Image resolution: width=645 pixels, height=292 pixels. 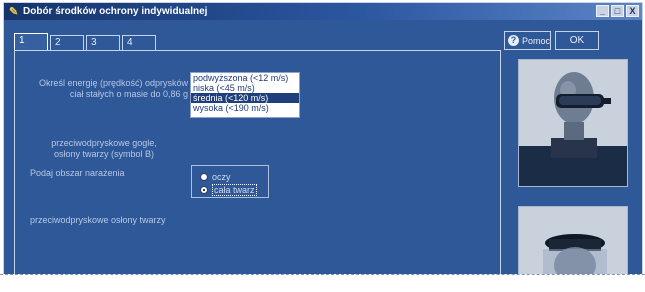 What do you see at coordinates (245, 108) in the screenshot?
I see `list-item: wysoka (<190 m/s)` at bounding box center [245, 108].